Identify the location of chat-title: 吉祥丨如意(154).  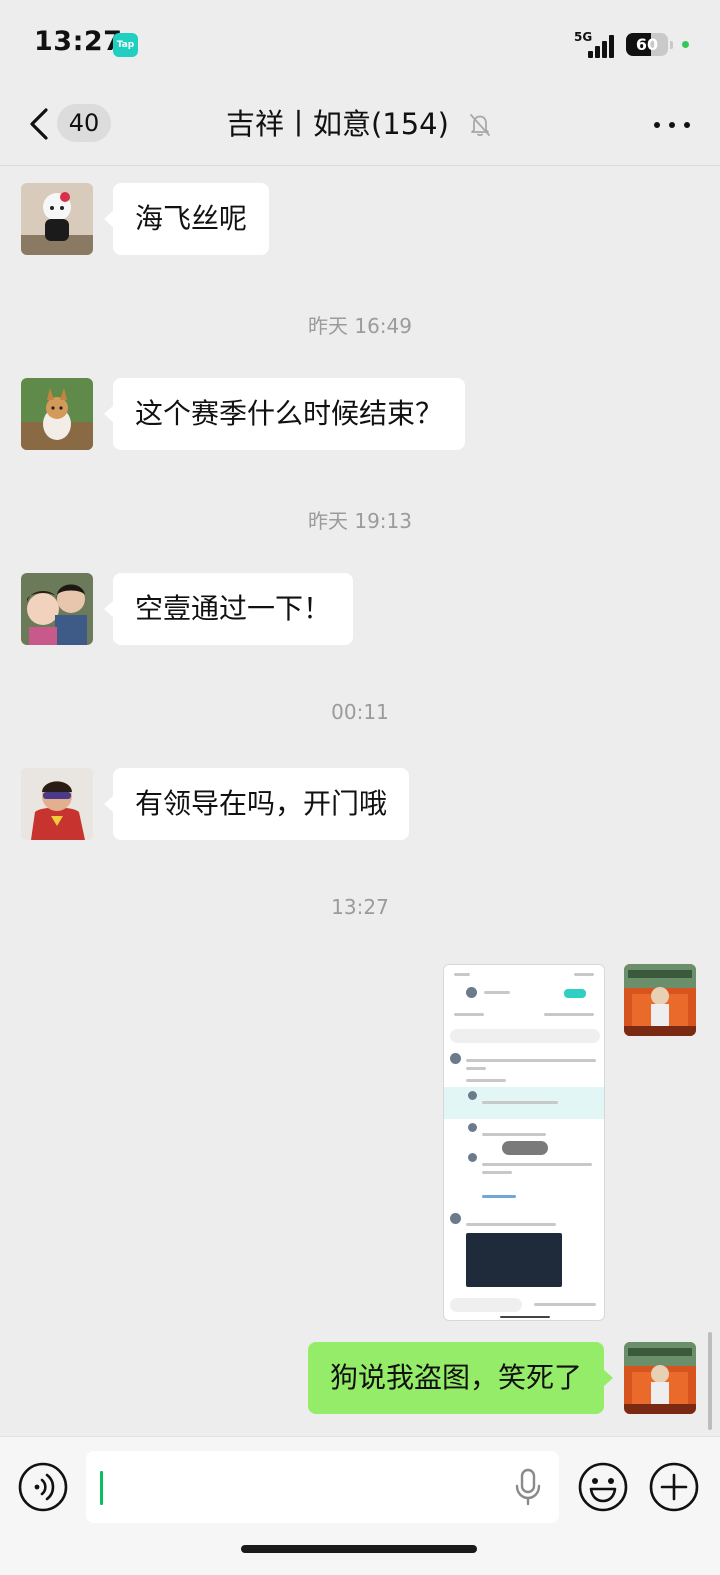
(337, 124).